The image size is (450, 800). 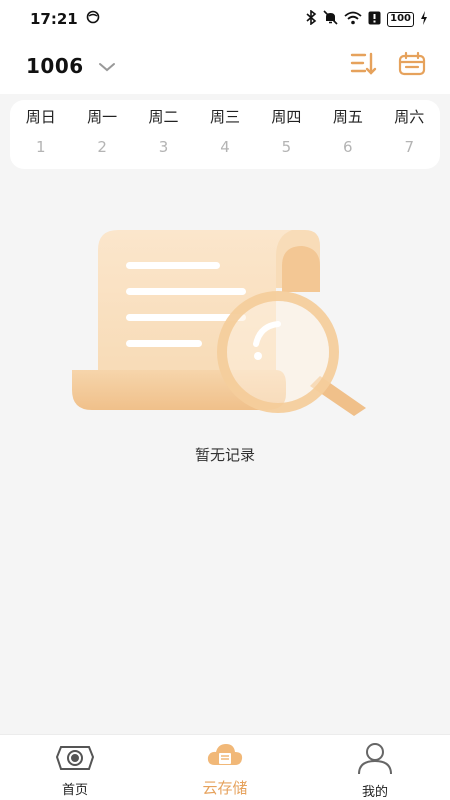 I want to click on tab-home: 首页, so click(x=75, y=767).